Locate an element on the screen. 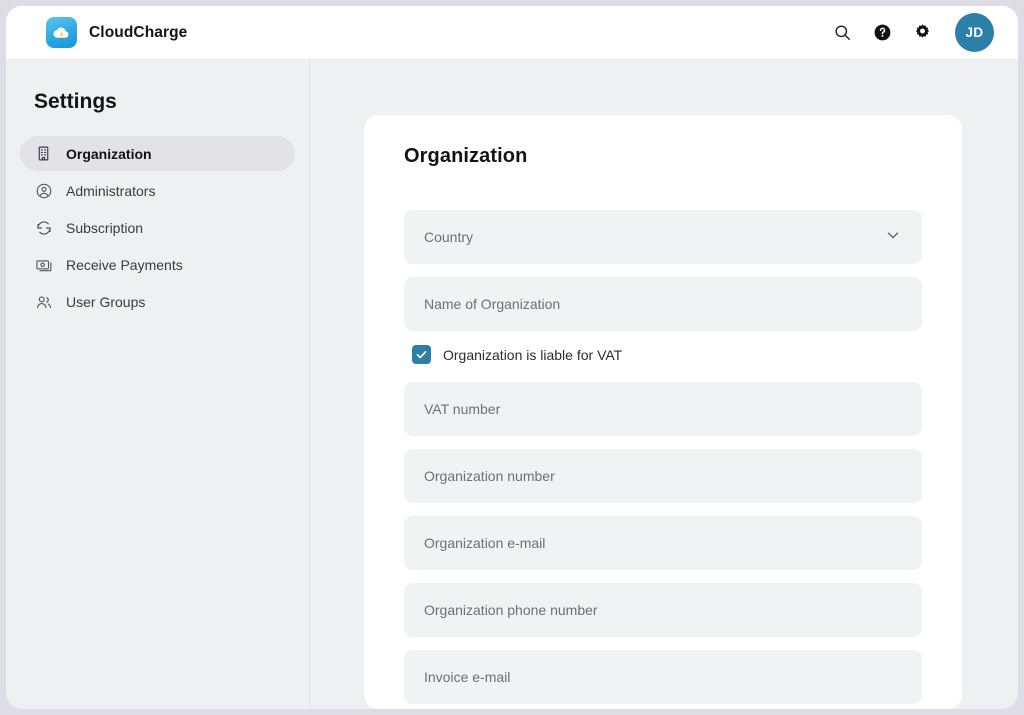 The image size is (1024, 715). organization-email-input: Organization e-mail is located at coordinates (663, 543).